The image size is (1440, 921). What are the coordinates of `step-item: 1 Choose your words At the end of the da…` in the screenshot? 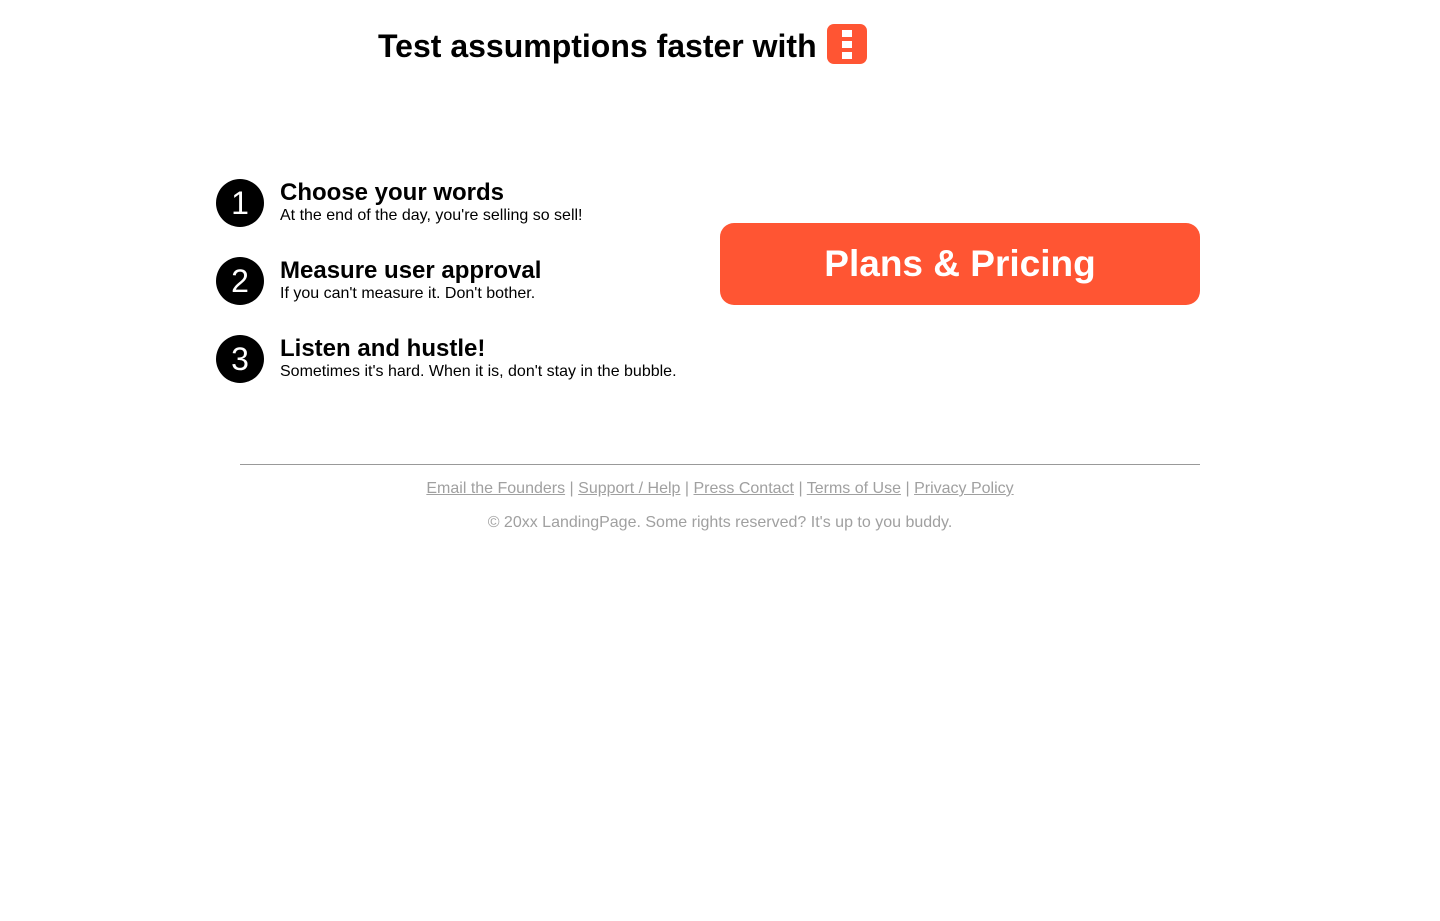 It's located at (456, 203).